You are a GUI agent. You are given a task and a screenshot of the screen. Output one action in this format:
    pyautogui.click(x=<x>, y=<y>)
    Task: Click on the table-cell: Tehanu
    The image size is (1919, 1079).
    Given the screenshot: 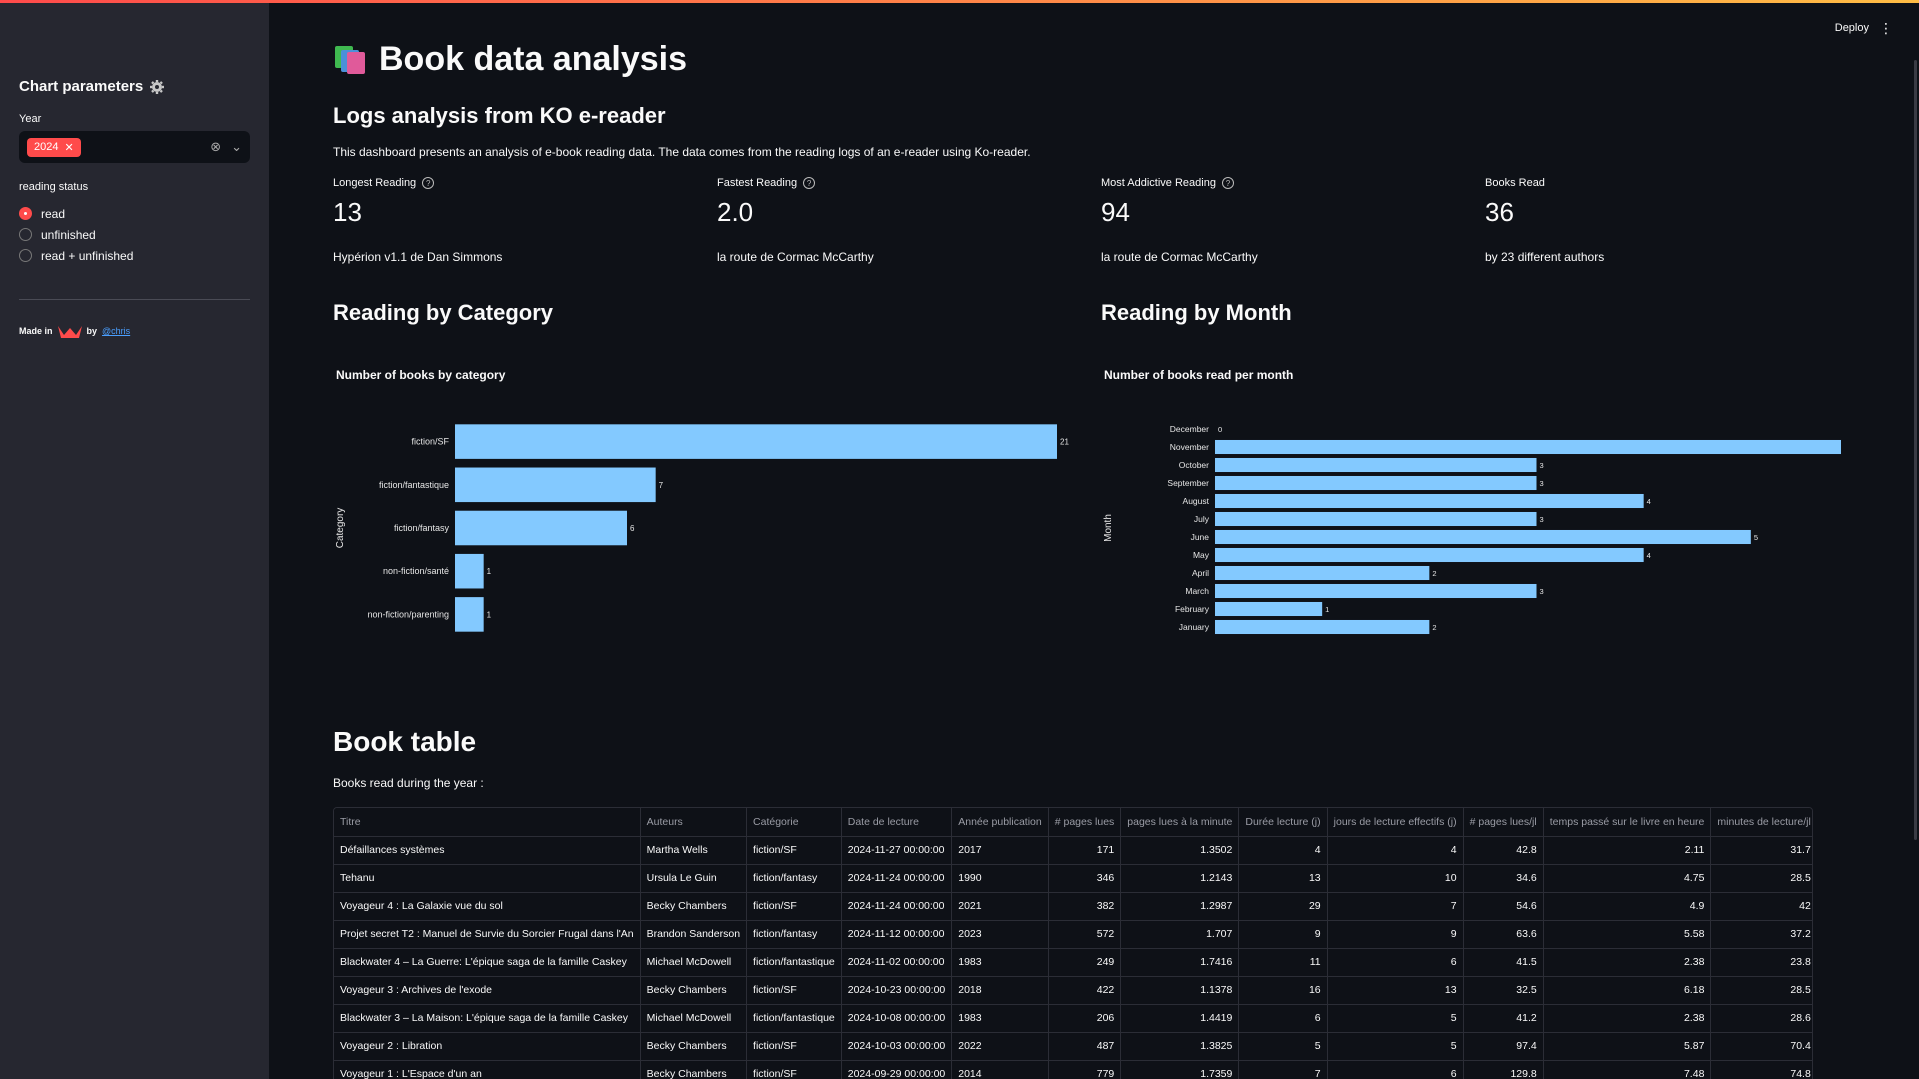 What is the action you would take?
    pyautogui.click(x=487, y=878)
    